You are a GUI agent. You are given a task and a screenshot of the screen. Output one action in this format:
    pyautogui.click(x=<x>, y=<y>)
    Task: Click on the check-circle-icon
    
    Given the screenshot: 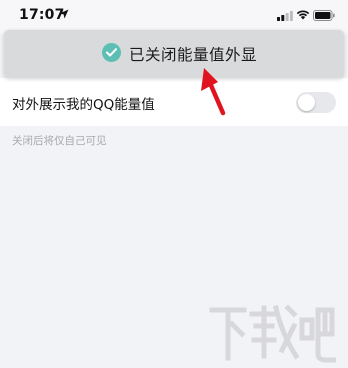 What is the action you would take?
    pyautogui.click(x=111, y=52)
    